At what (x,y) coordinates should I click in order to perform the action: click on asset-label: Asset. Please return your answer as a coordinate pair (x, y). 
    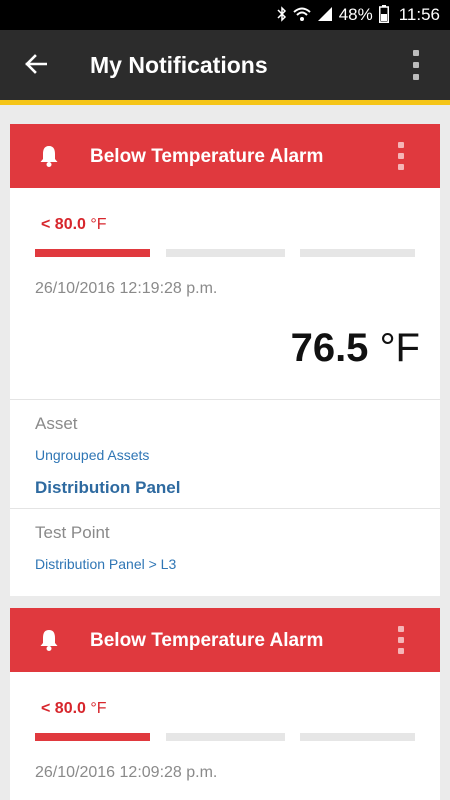
    Looking at the image, I should click on (56, 423).